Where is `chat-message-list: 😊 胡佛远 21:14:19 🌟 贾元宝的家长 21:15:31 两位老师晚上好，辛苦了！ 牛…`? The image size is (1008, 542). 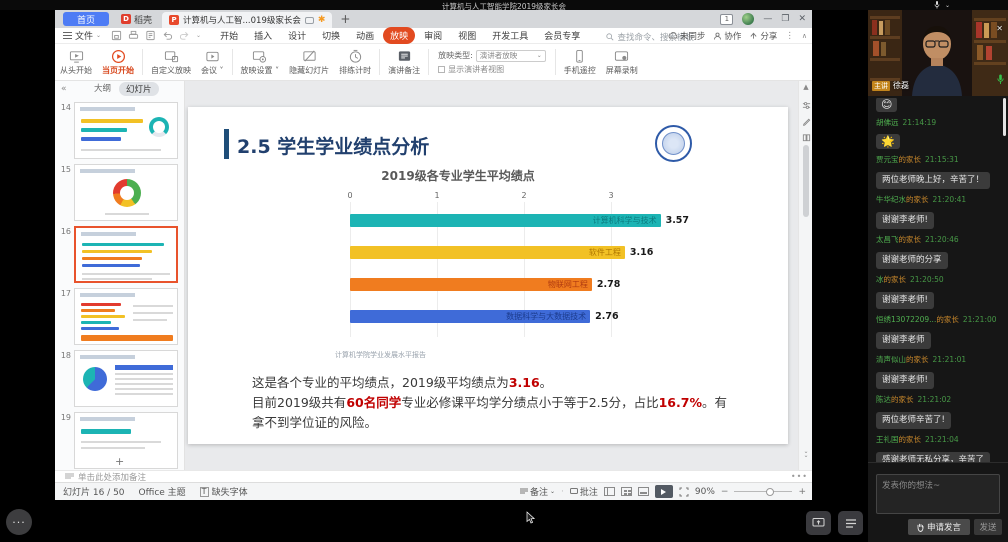 chat-message-list: 😊 胡佛远 21:14:19 🌟 贾元宝的家长 21:15:31 两位老师晚上好，辛苦了！ 牛… is located at coordinates (938, 280).